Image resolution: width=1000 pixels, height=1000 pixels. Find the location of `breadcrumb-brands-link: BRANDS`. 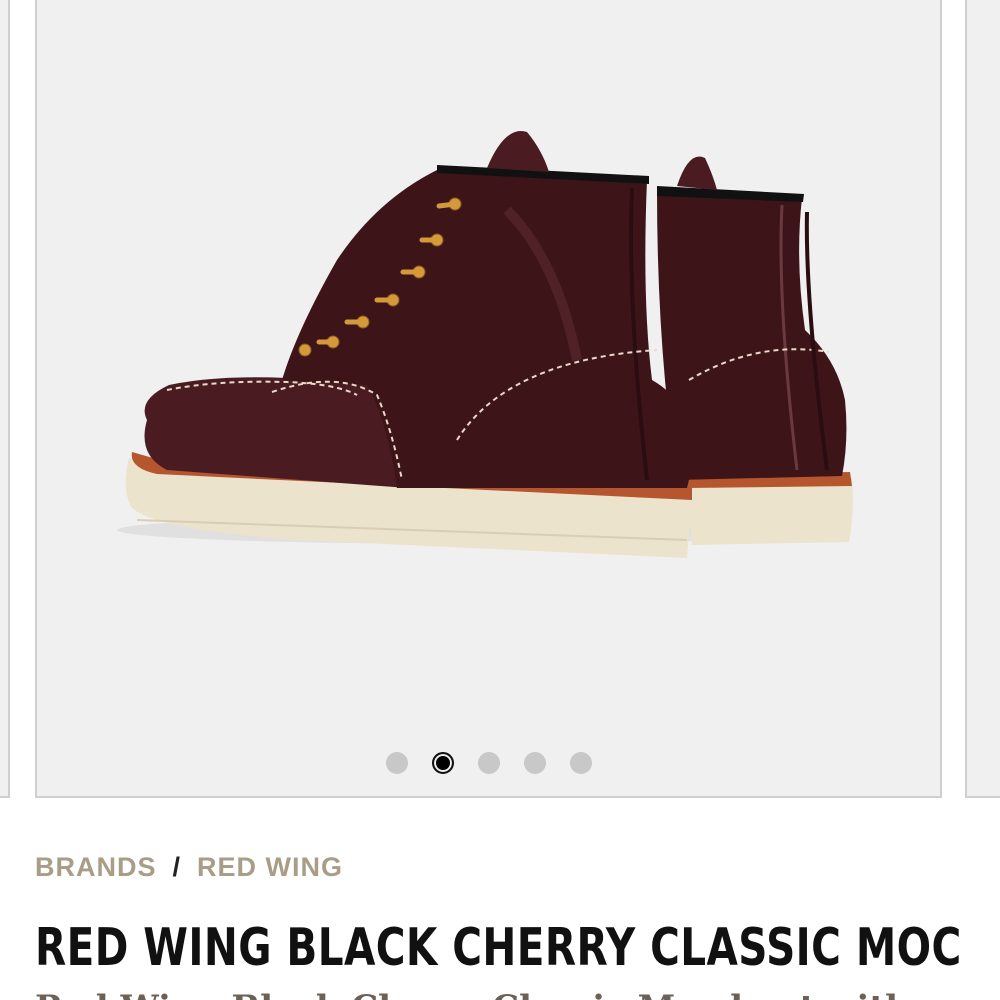

breadcrumb-brands-link: BRANDS is located at coordinates (96, 867).